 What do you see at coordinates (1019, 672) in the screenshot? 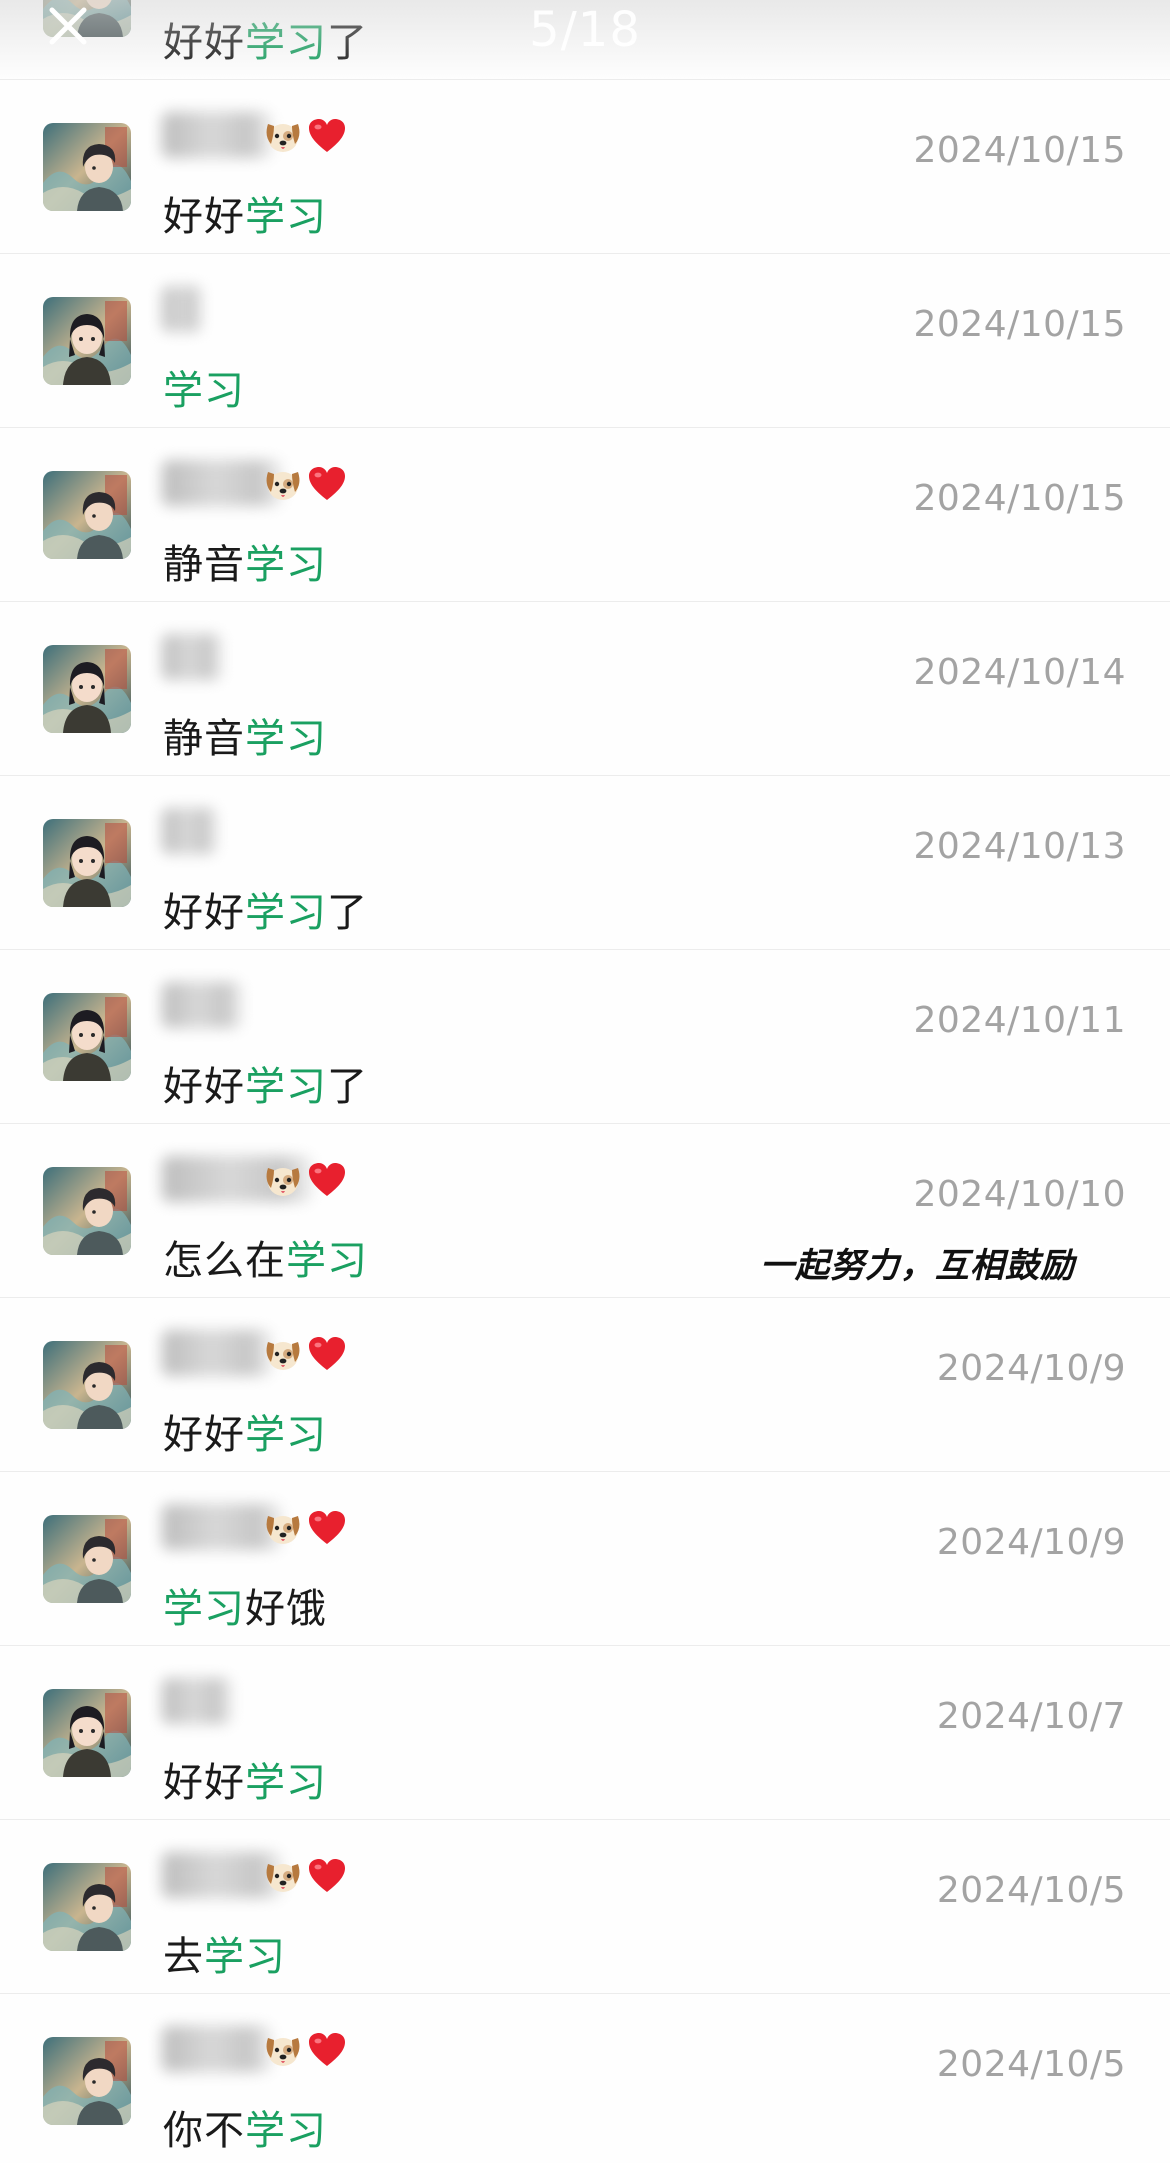
I see `message-date: 2024/10/14` at bounding box center [1019, 672].